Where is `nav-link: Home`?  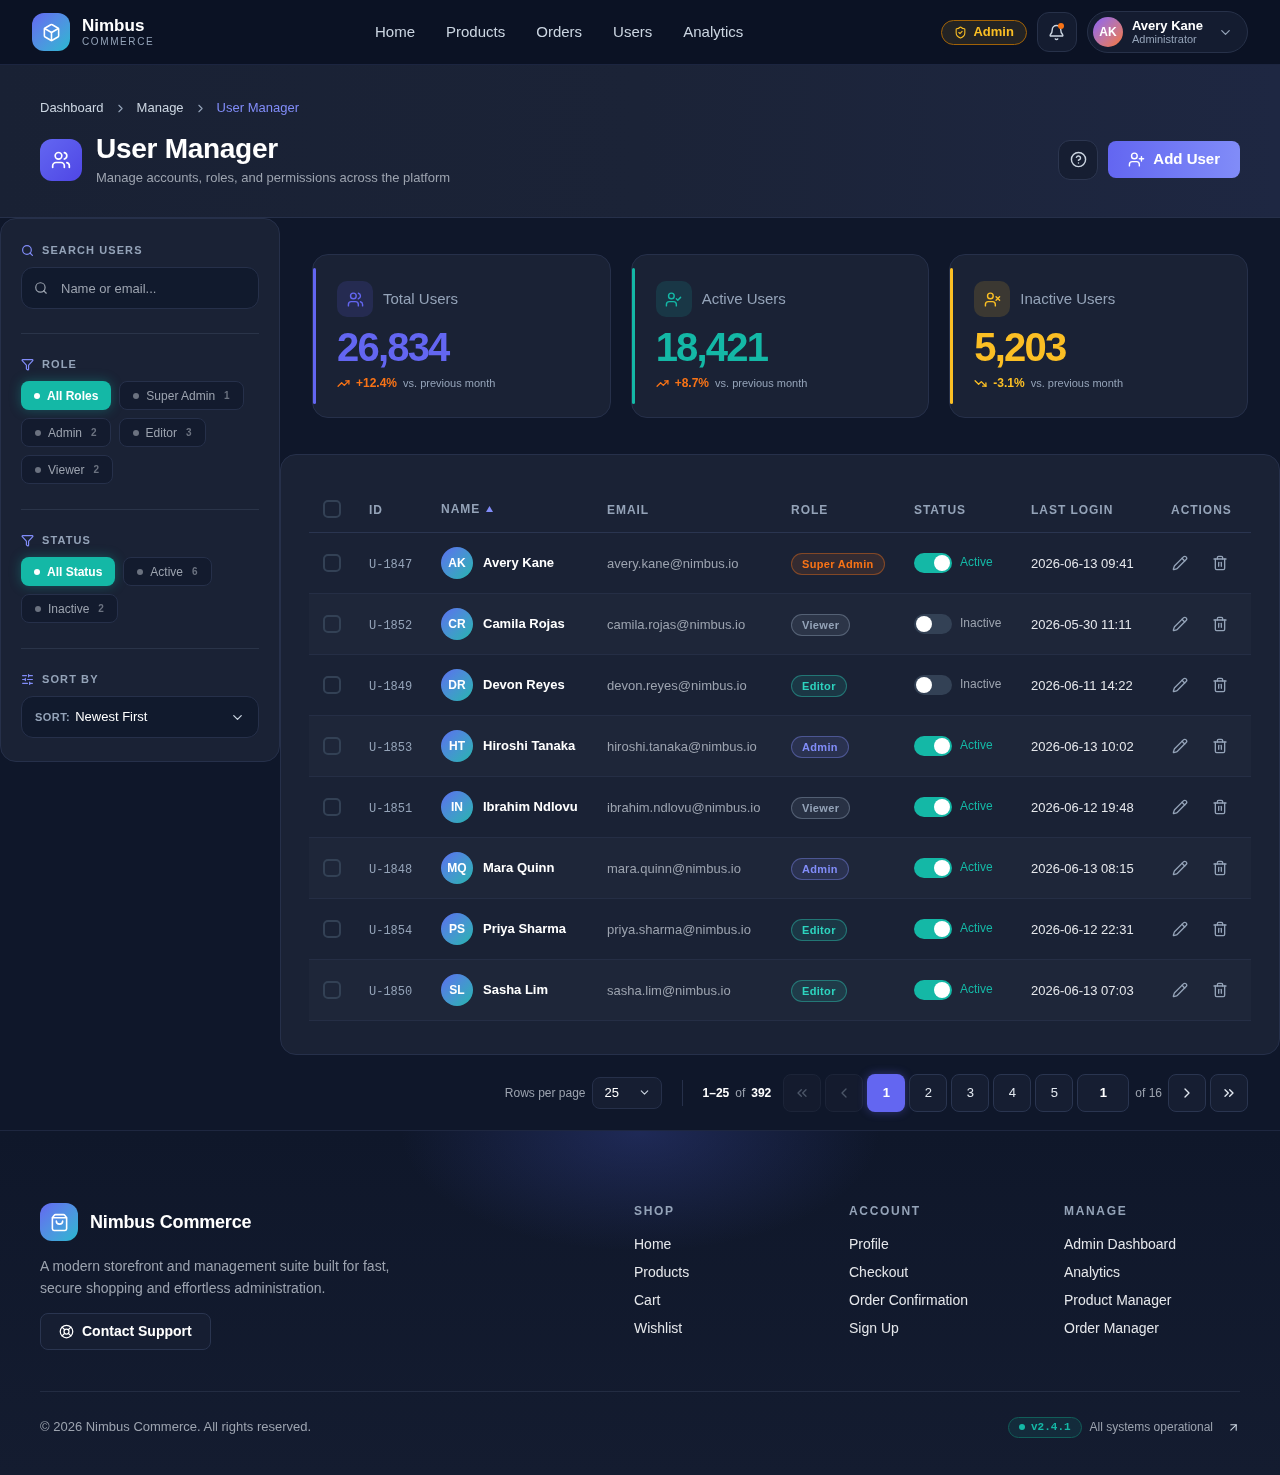
nav-link: Home is located at coordinates (395, 32).